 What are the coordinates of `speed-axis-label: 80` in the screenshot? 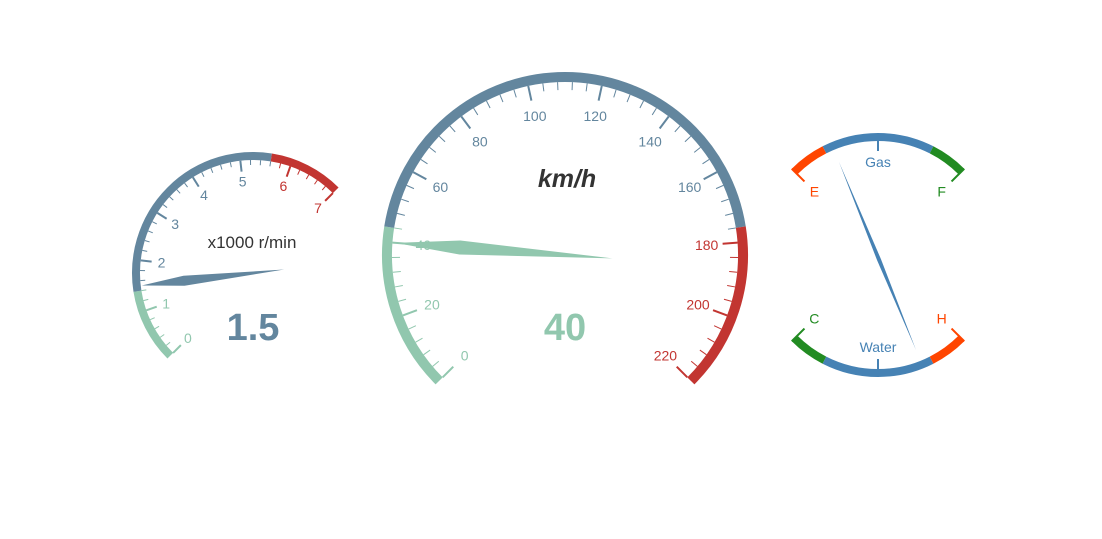 It's located at (480, 141).